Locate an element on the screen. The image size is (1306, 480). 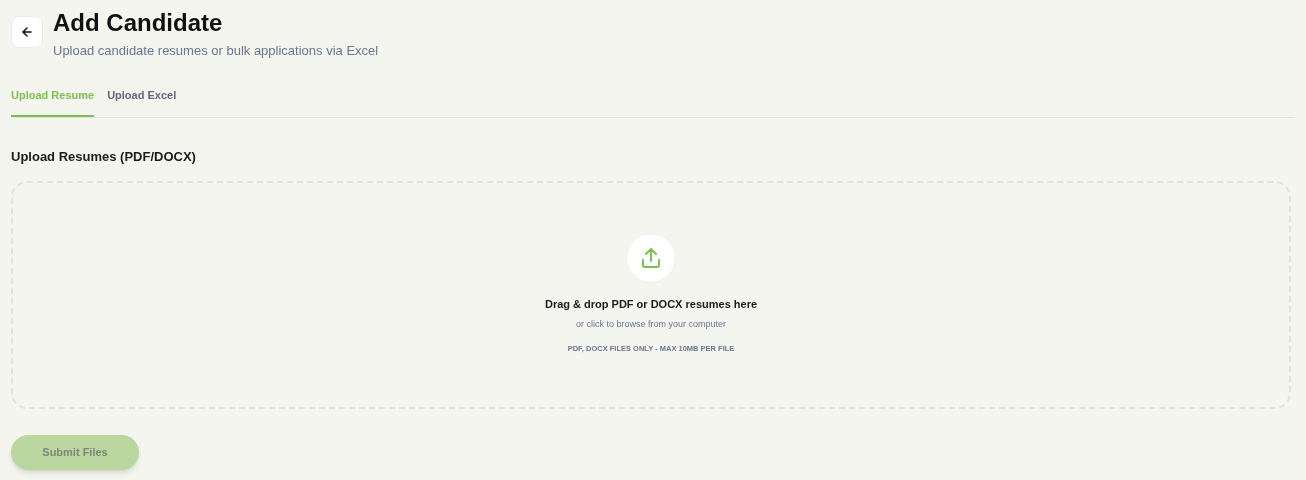
page-title: Add Candidate is located at coordinates (138, 23).